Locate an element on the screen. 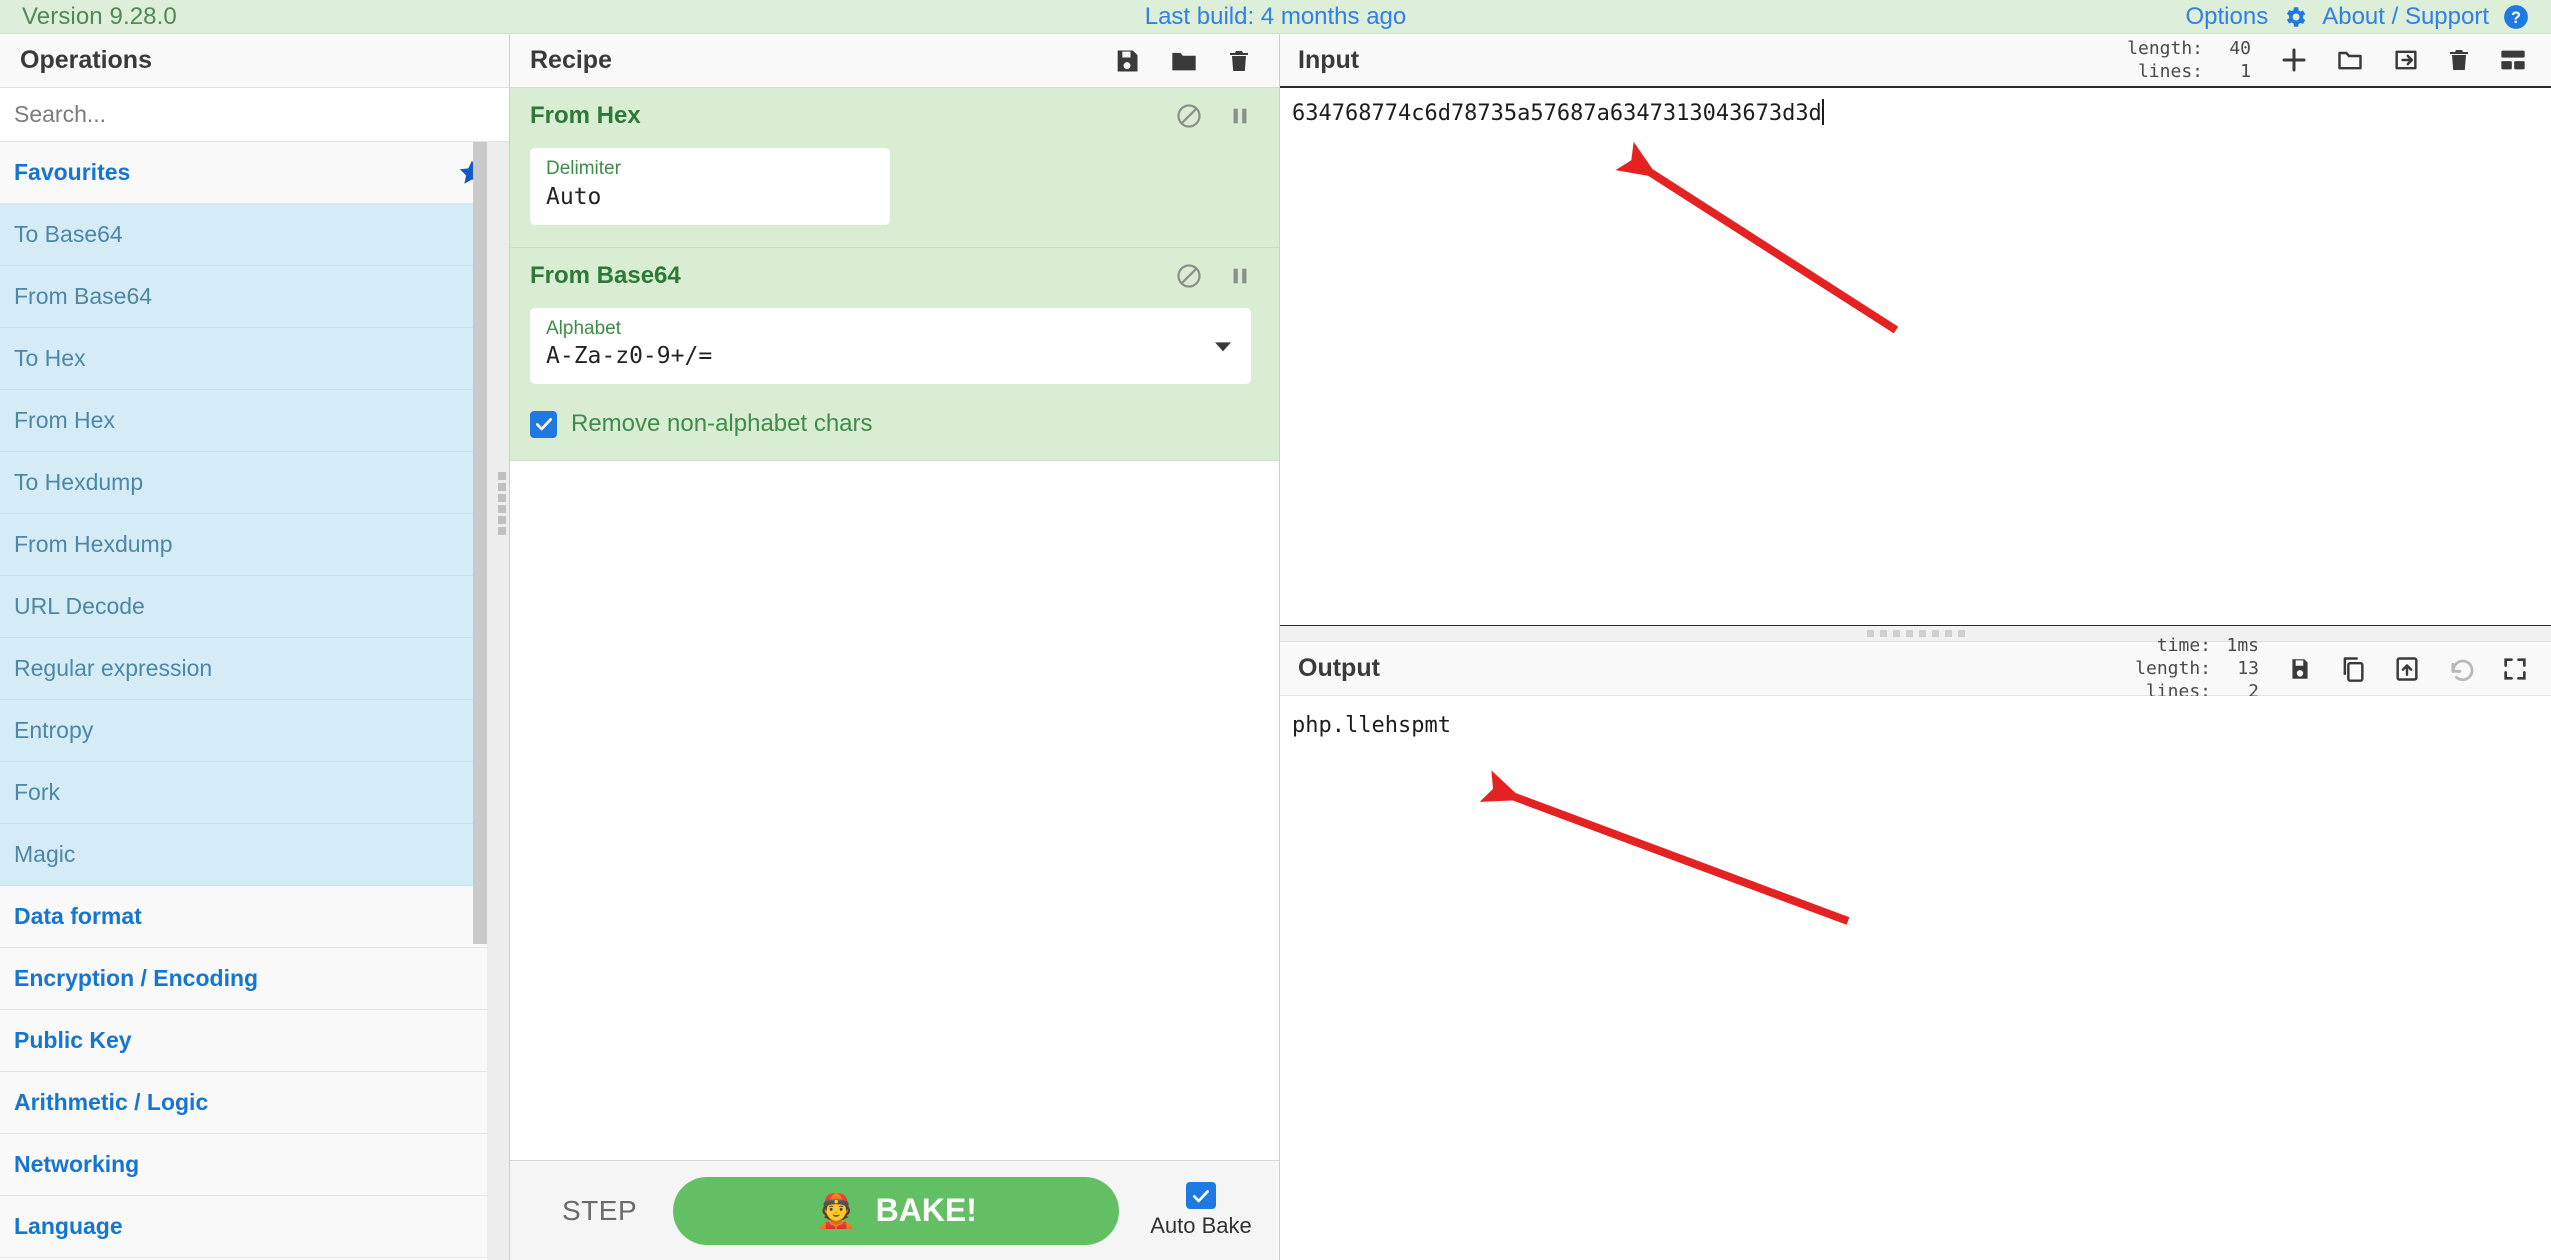 This screenshot has height=1260, width=2551. operation-category: Data format is located at coordinates (254, 917).